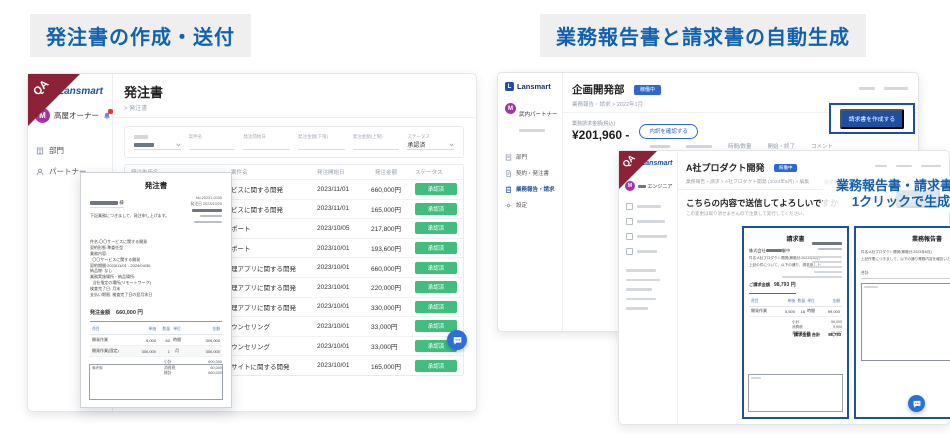 This screenshot has width=950, height=434. I want to click on create-invoice-button: 請求書を作成する, so click(872, 118).